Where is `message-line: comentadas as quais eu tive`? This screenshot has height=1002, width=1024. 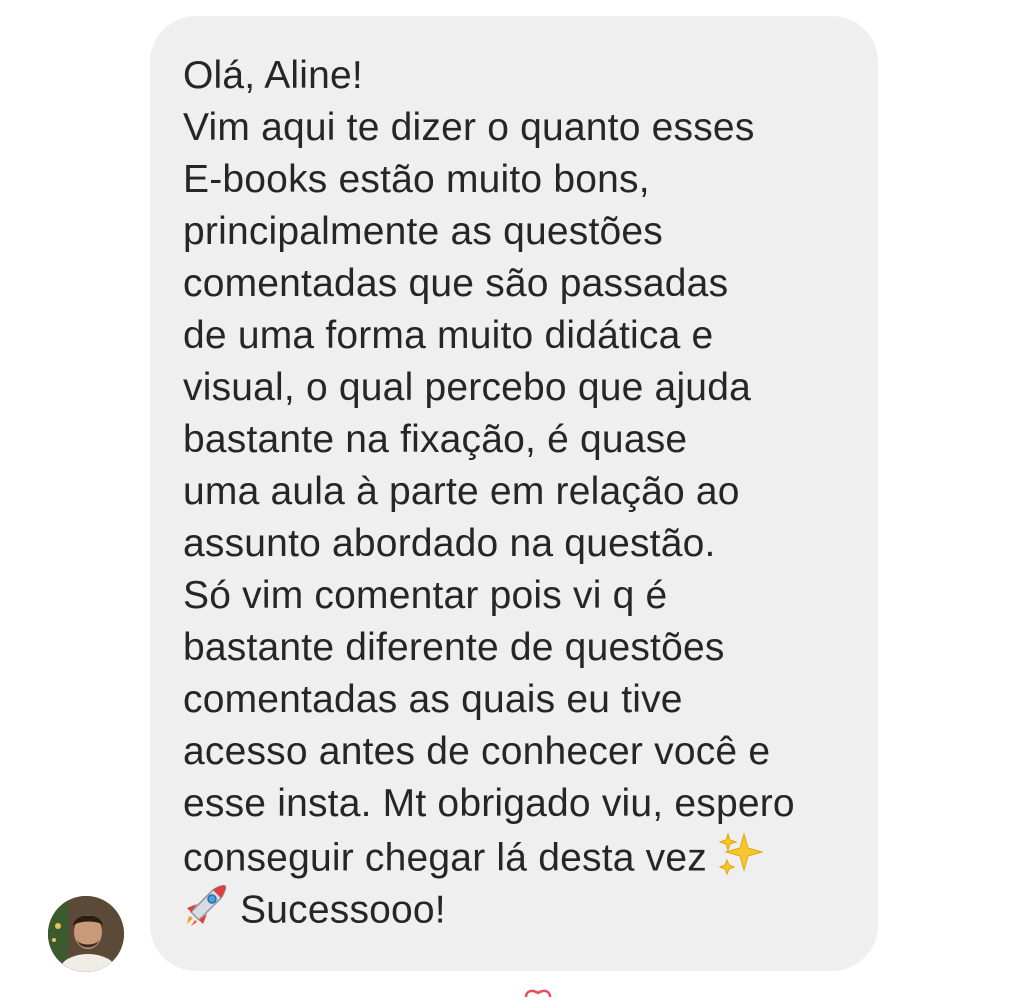 message-line: comentadas as quais eu tive is located at coordinates (433, 699).